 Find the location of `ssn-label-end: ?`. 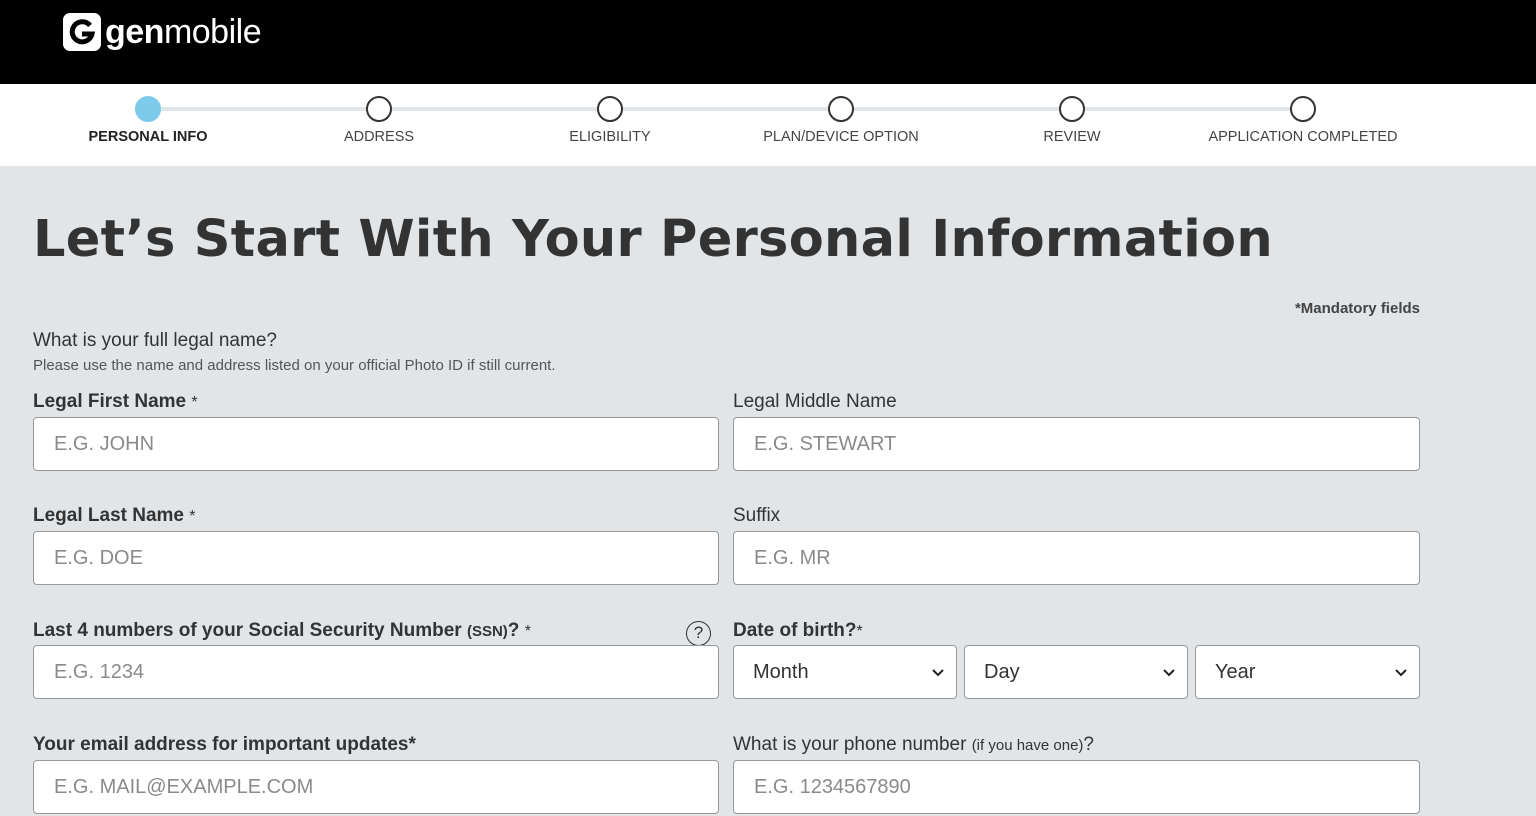

ssn-label-end: ? is located at coordinates (513, 630).